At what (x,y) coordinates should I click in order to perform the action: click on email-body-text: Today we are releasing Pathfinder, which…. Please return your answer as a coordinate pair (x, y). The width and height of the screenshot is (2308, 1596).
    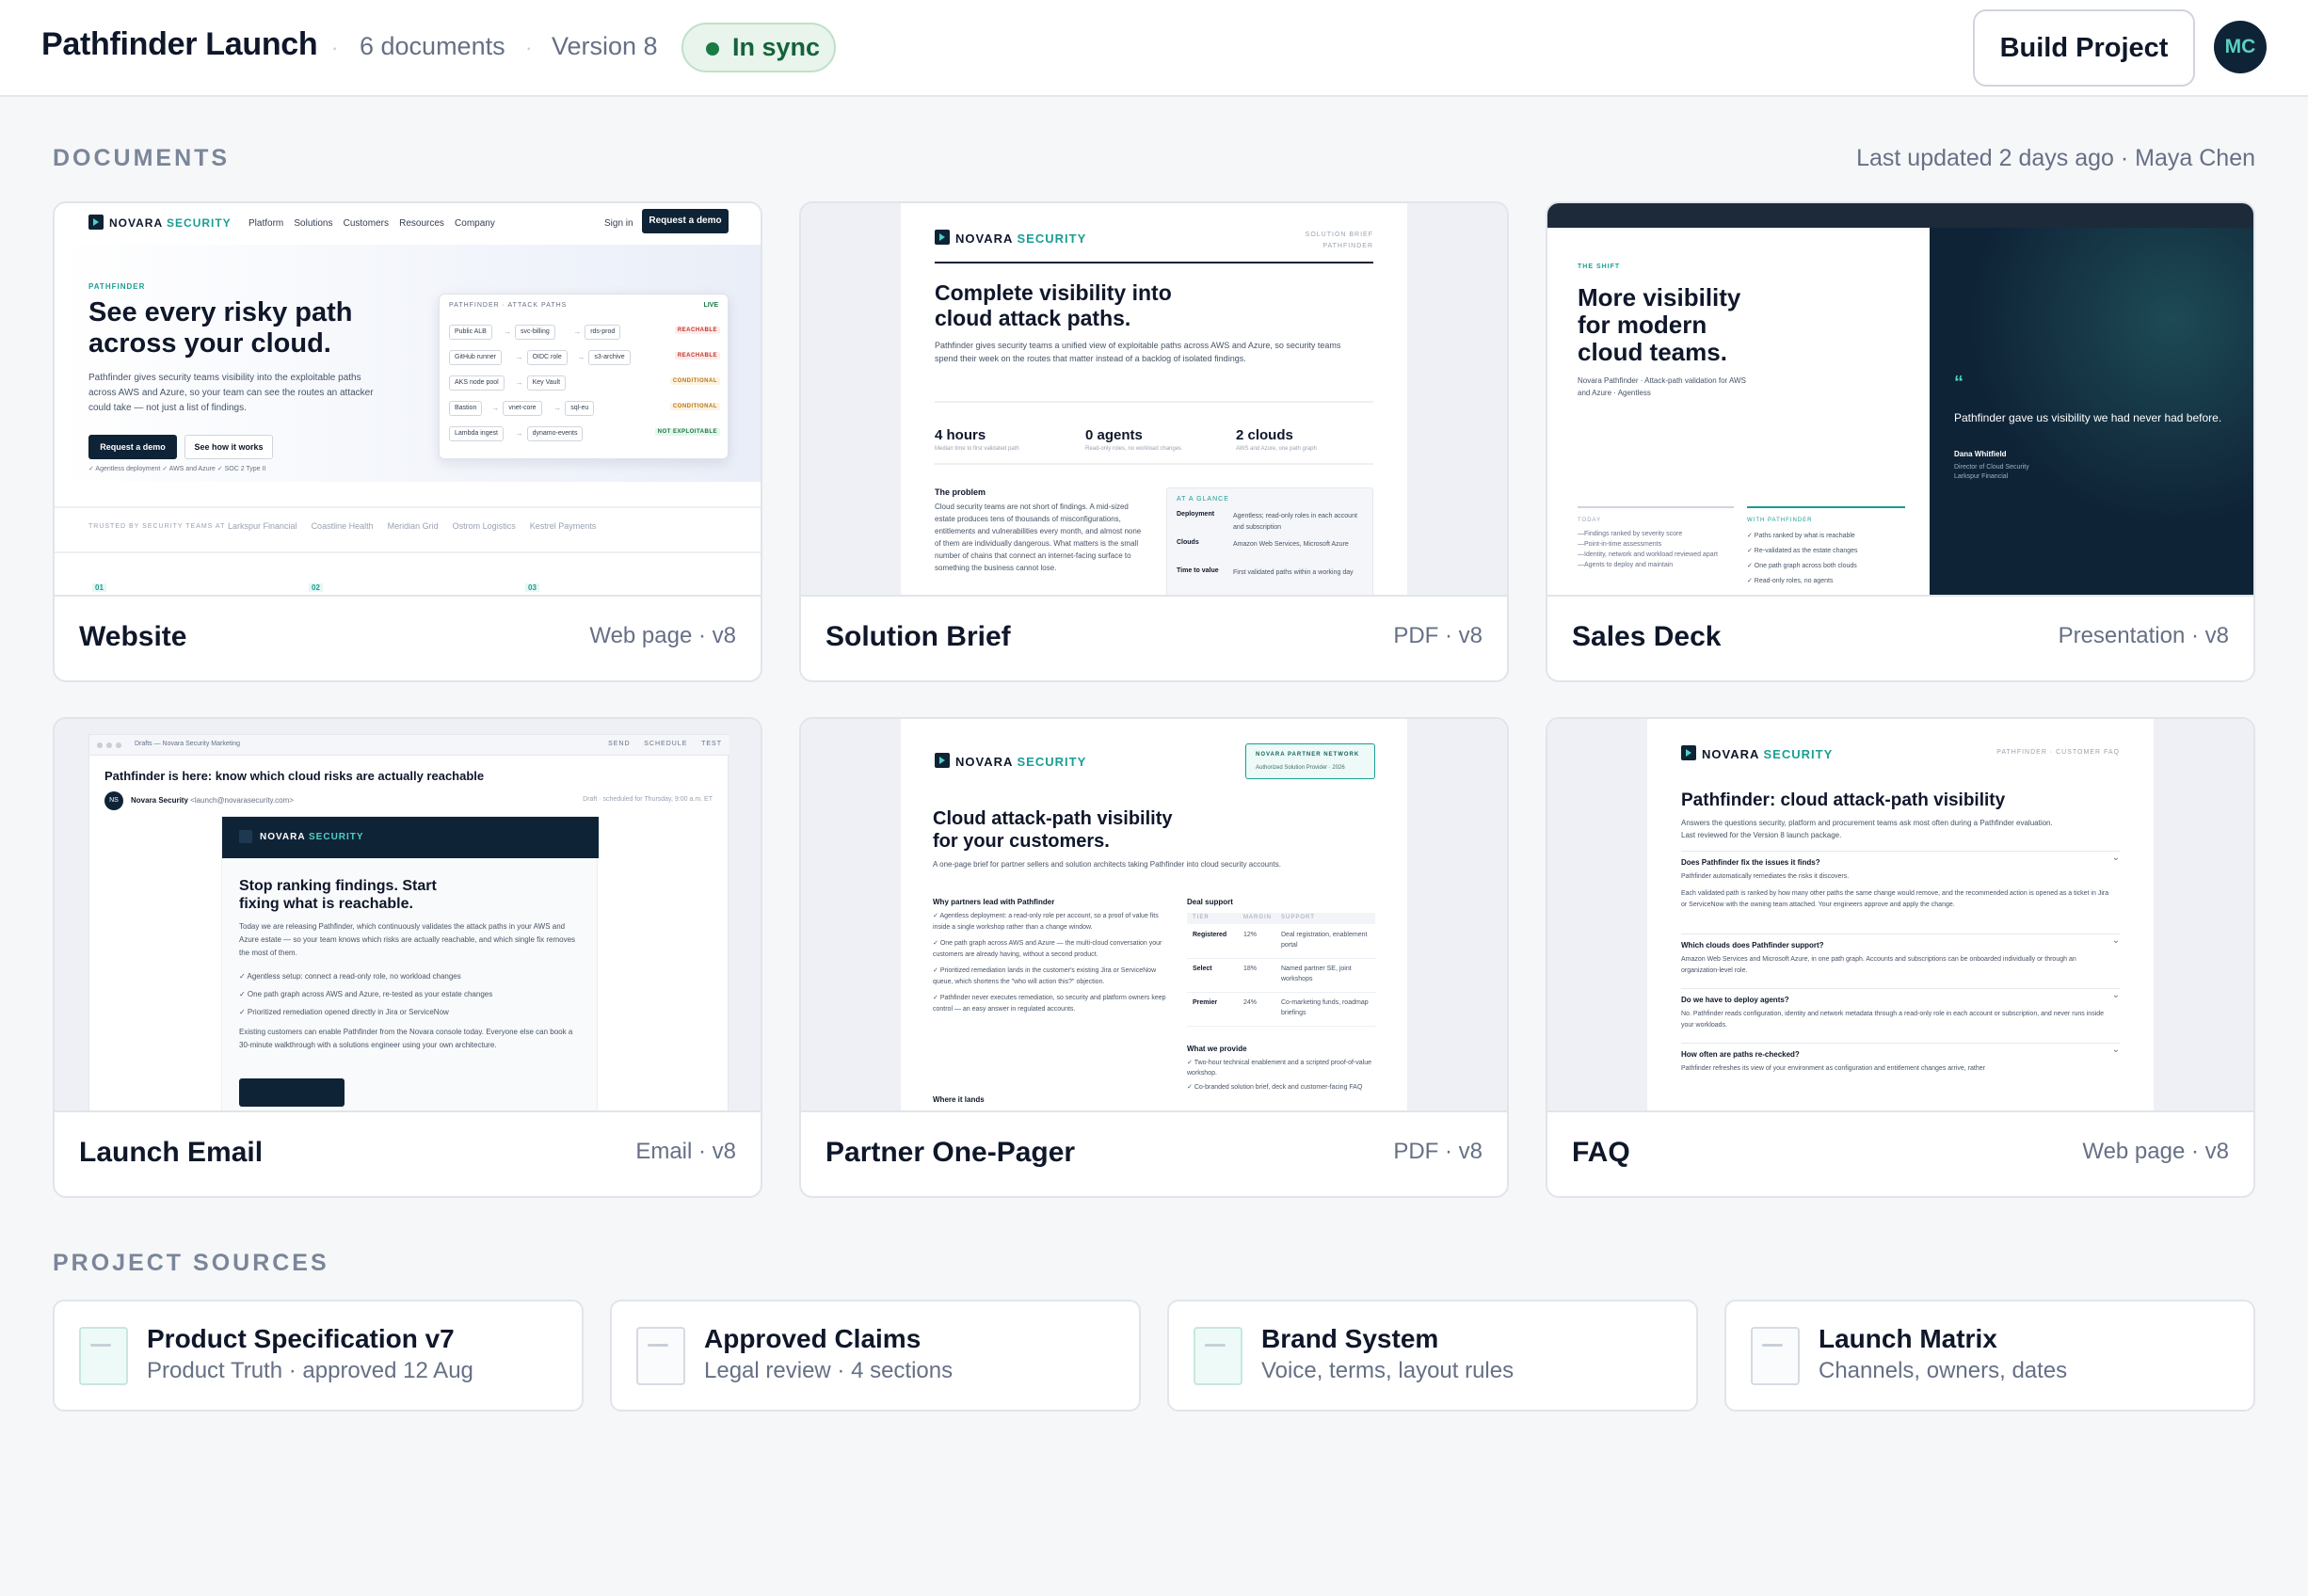
    Looking at the image, I should click on (407, 939).